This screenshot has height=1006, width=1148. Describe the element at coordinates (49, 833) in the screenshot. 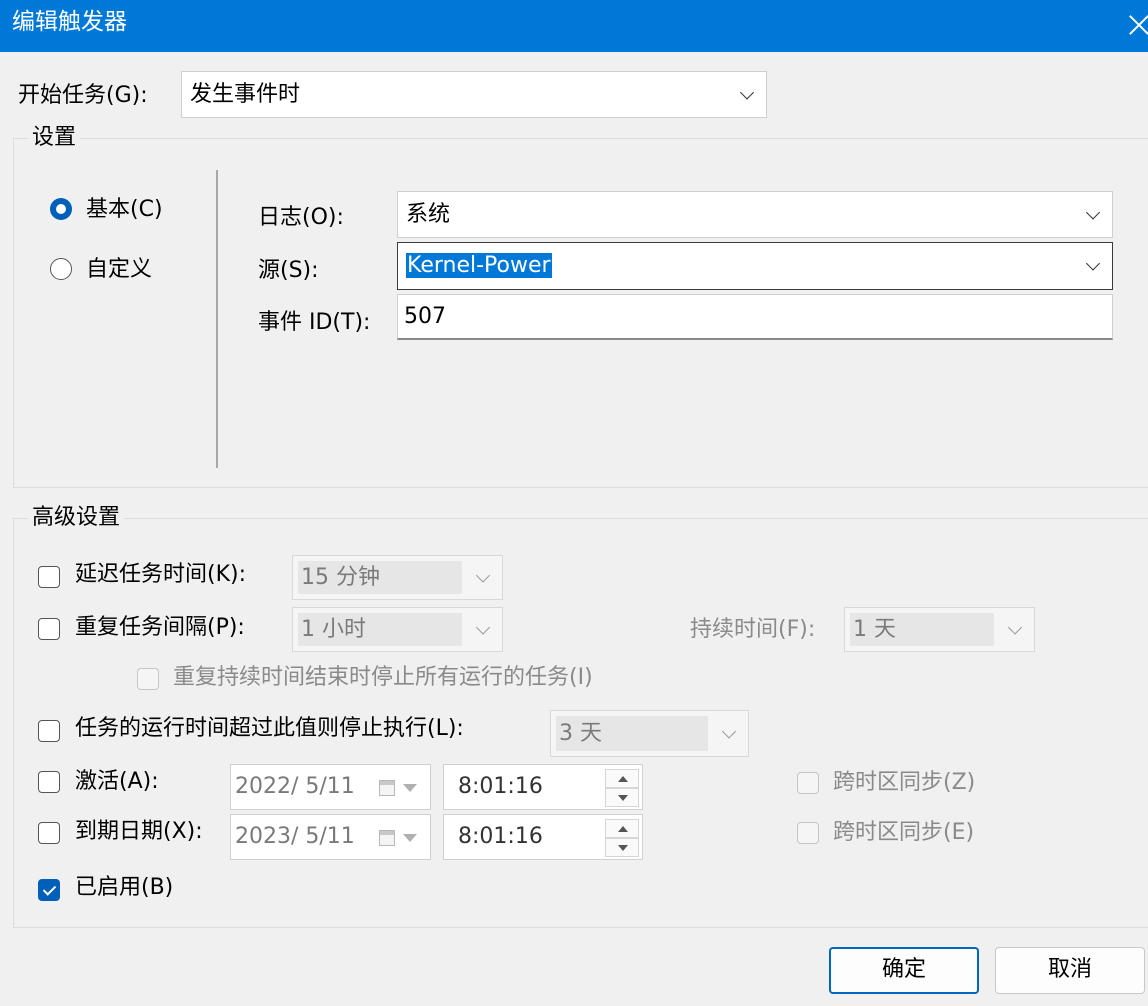

I see `expire-checkbox` at that location.